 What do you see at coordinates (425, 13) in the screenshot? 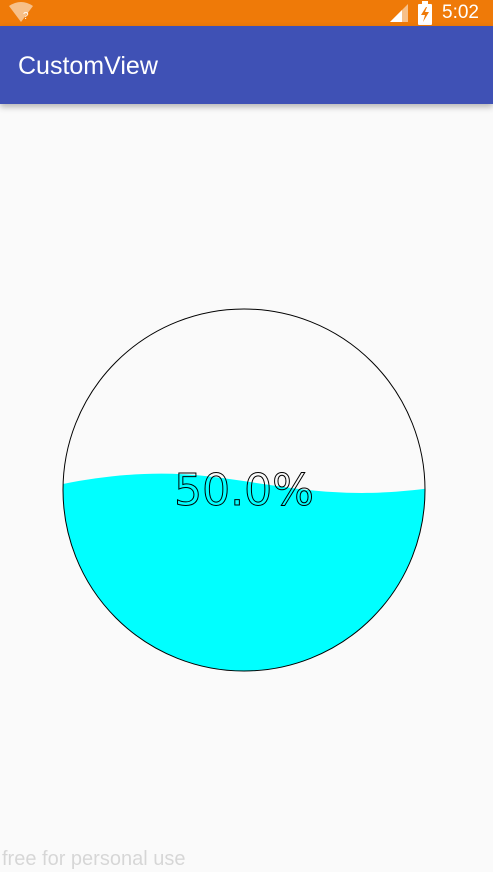
I see `battery-charging-icon` at bounding box center [425, 13].